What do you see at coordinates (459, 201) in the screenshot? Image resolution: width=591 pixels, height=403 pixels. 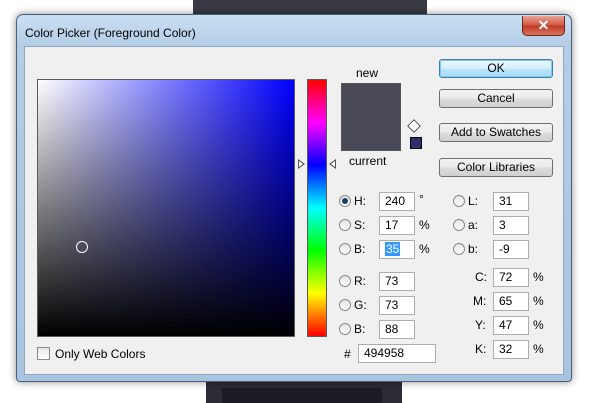 I see `lightness-radio` at bounding box center [459, 201].